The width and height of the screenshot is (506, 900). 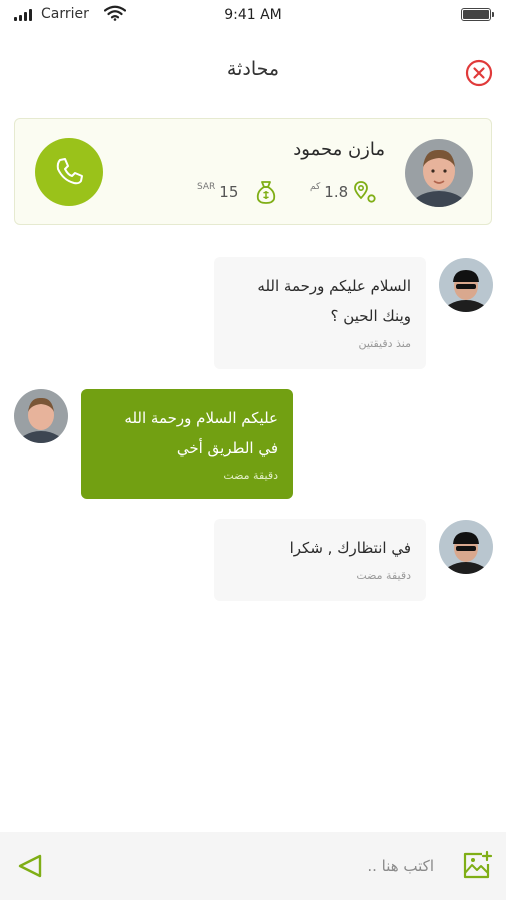 I want to click on status-bar: Carrier 9:41 AM, so click(x=253, y=16).